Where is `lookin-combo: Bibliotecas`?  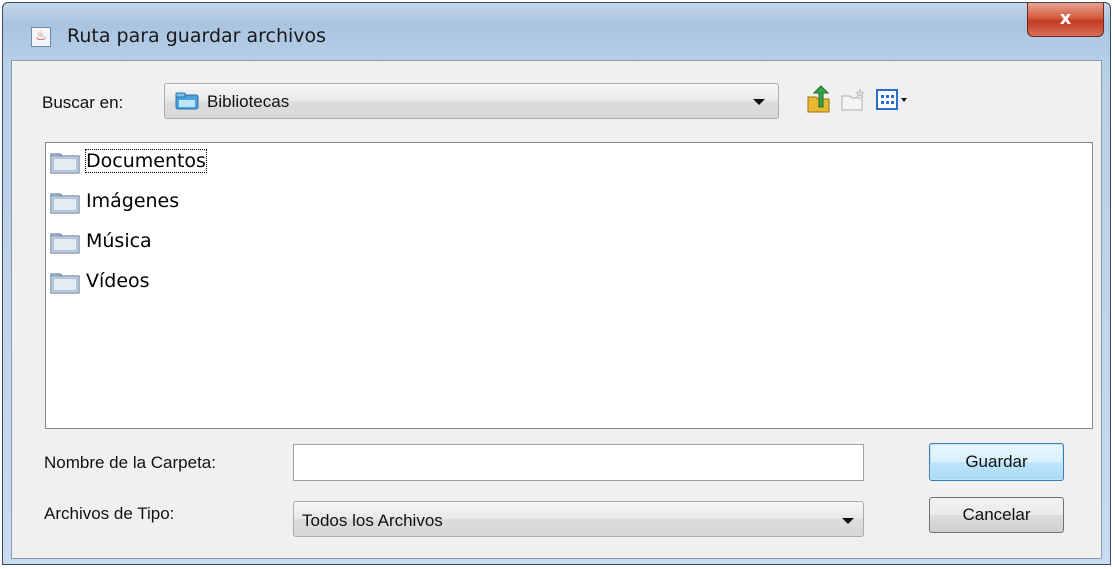
lookin-combo: Bibliotecas is located at coordinates (471, 101).